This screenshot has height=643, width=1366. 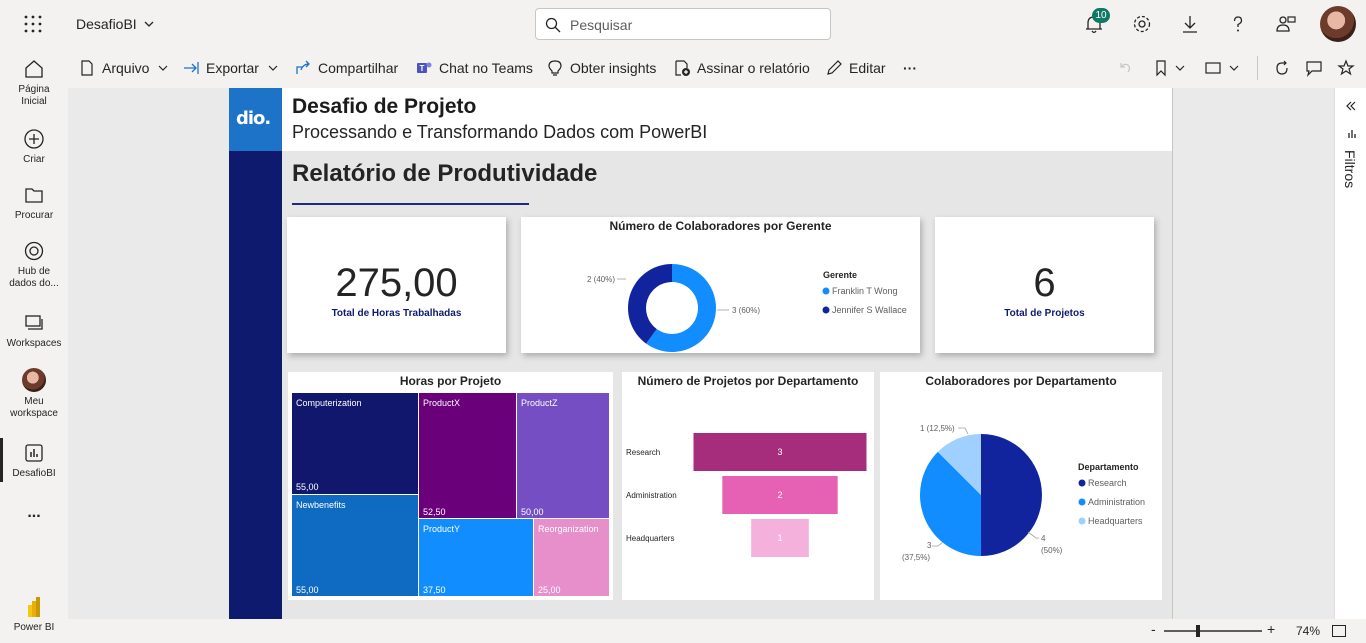 What do you see at coordinates (1346, 68) in the screenshot?
I see `star-icon` at bounding box center [1346, 68].